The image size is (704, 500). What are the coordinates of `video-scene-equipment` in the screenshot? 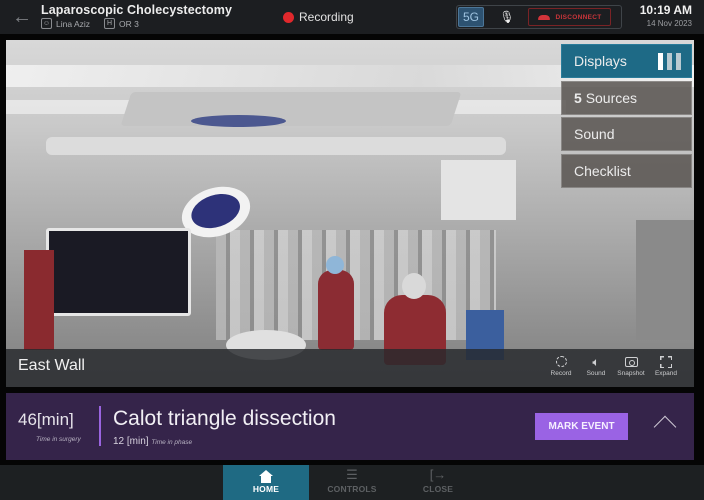 It's located at (356, 285).